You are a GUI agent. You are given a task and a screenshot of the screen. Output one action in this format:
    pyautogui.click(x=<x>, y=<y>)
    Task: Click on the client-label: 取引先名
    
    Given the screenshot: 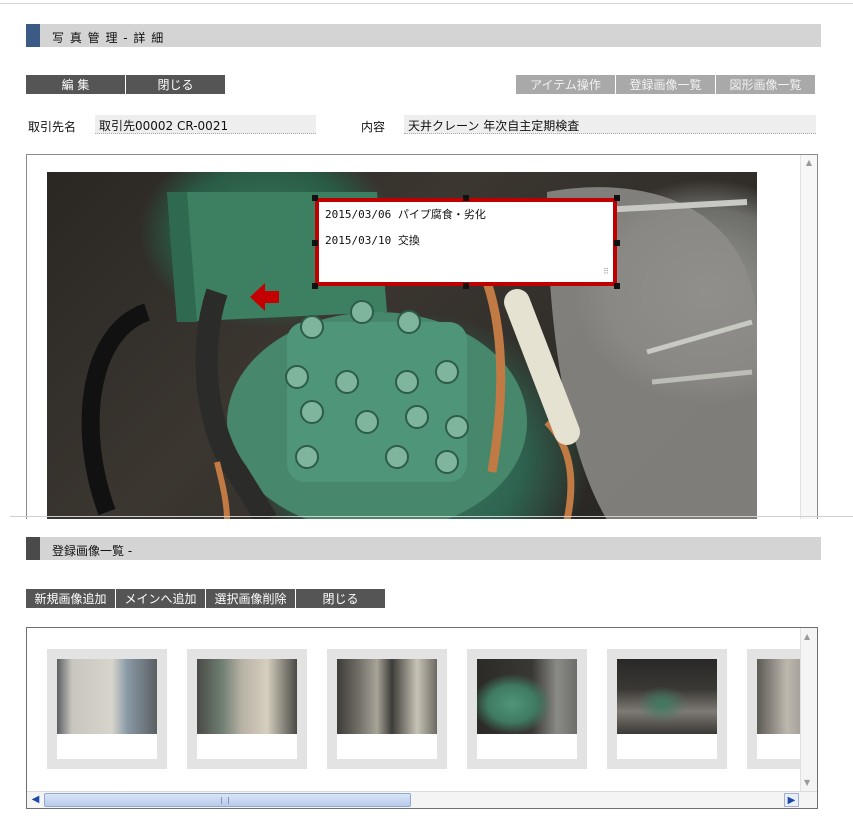 What is the action you would take?
    pyautogui.click(x=52, y=127)
    